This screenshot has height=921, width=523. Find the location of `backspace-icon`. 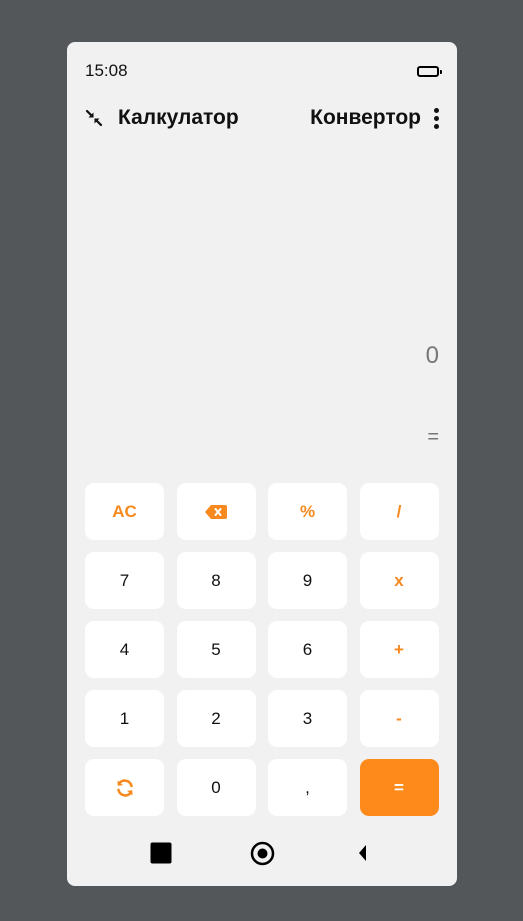

backspace-icon is located at coordinates (216, 511).